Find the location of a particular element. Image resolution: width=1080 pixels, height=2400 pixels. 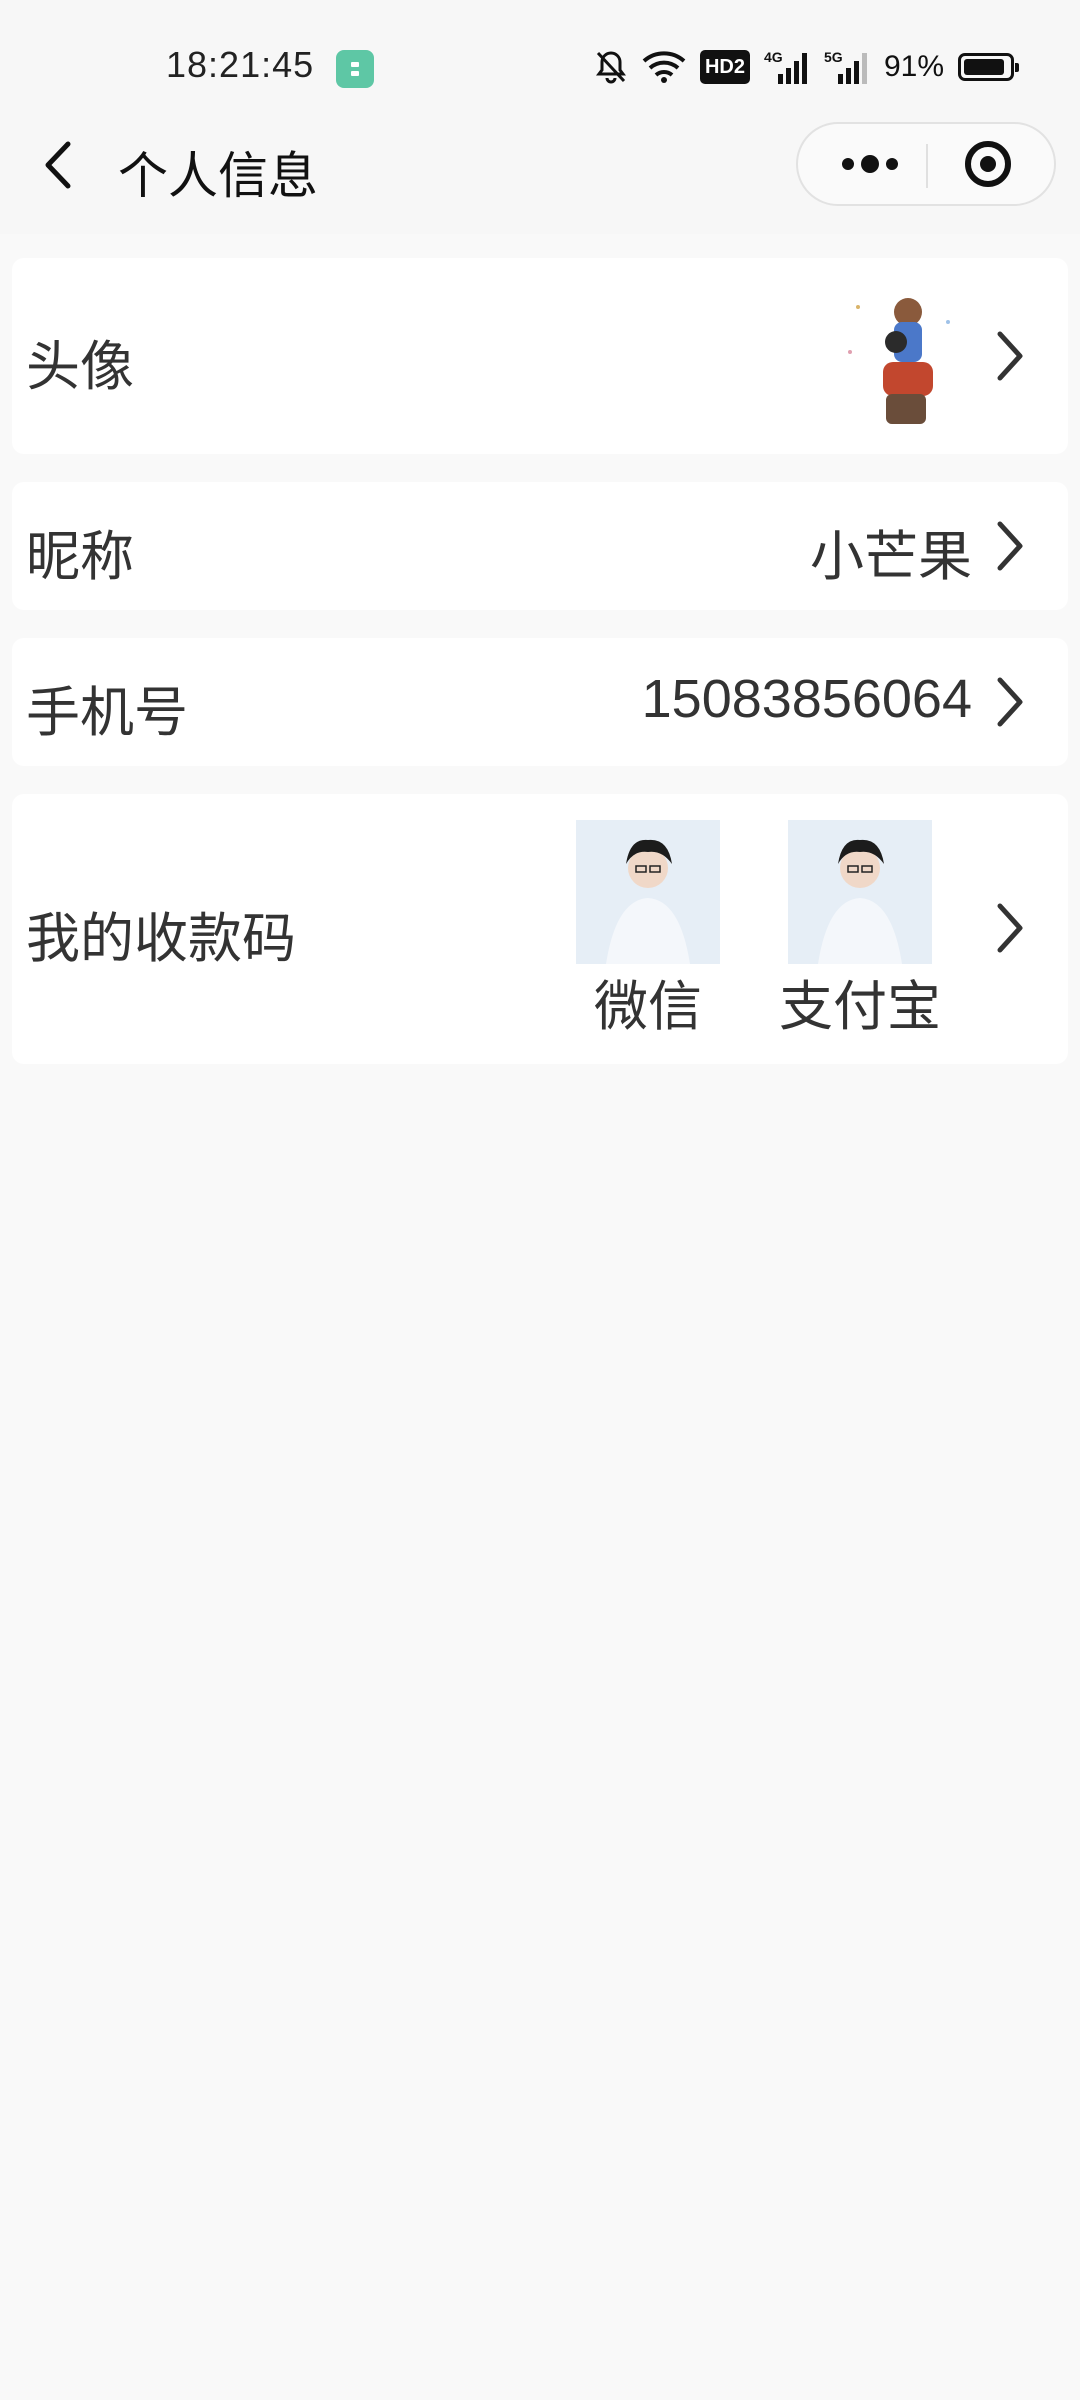

wechat-code-image is located at coordinates (648, 892).